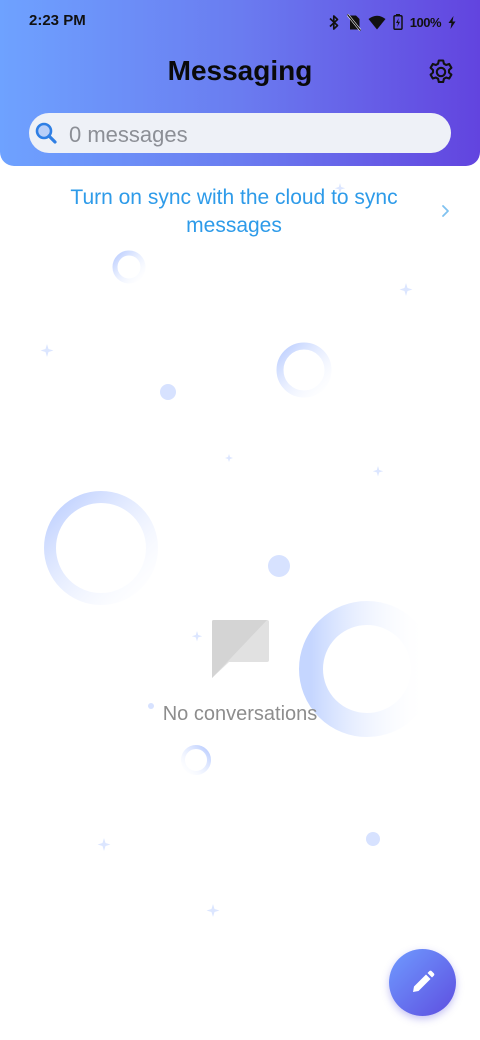 The image size is (480, 1040). What do you see at coordinates (353, 22) in the screenshot?
I see `no-sim-icon` at bounding box center [353, 22].